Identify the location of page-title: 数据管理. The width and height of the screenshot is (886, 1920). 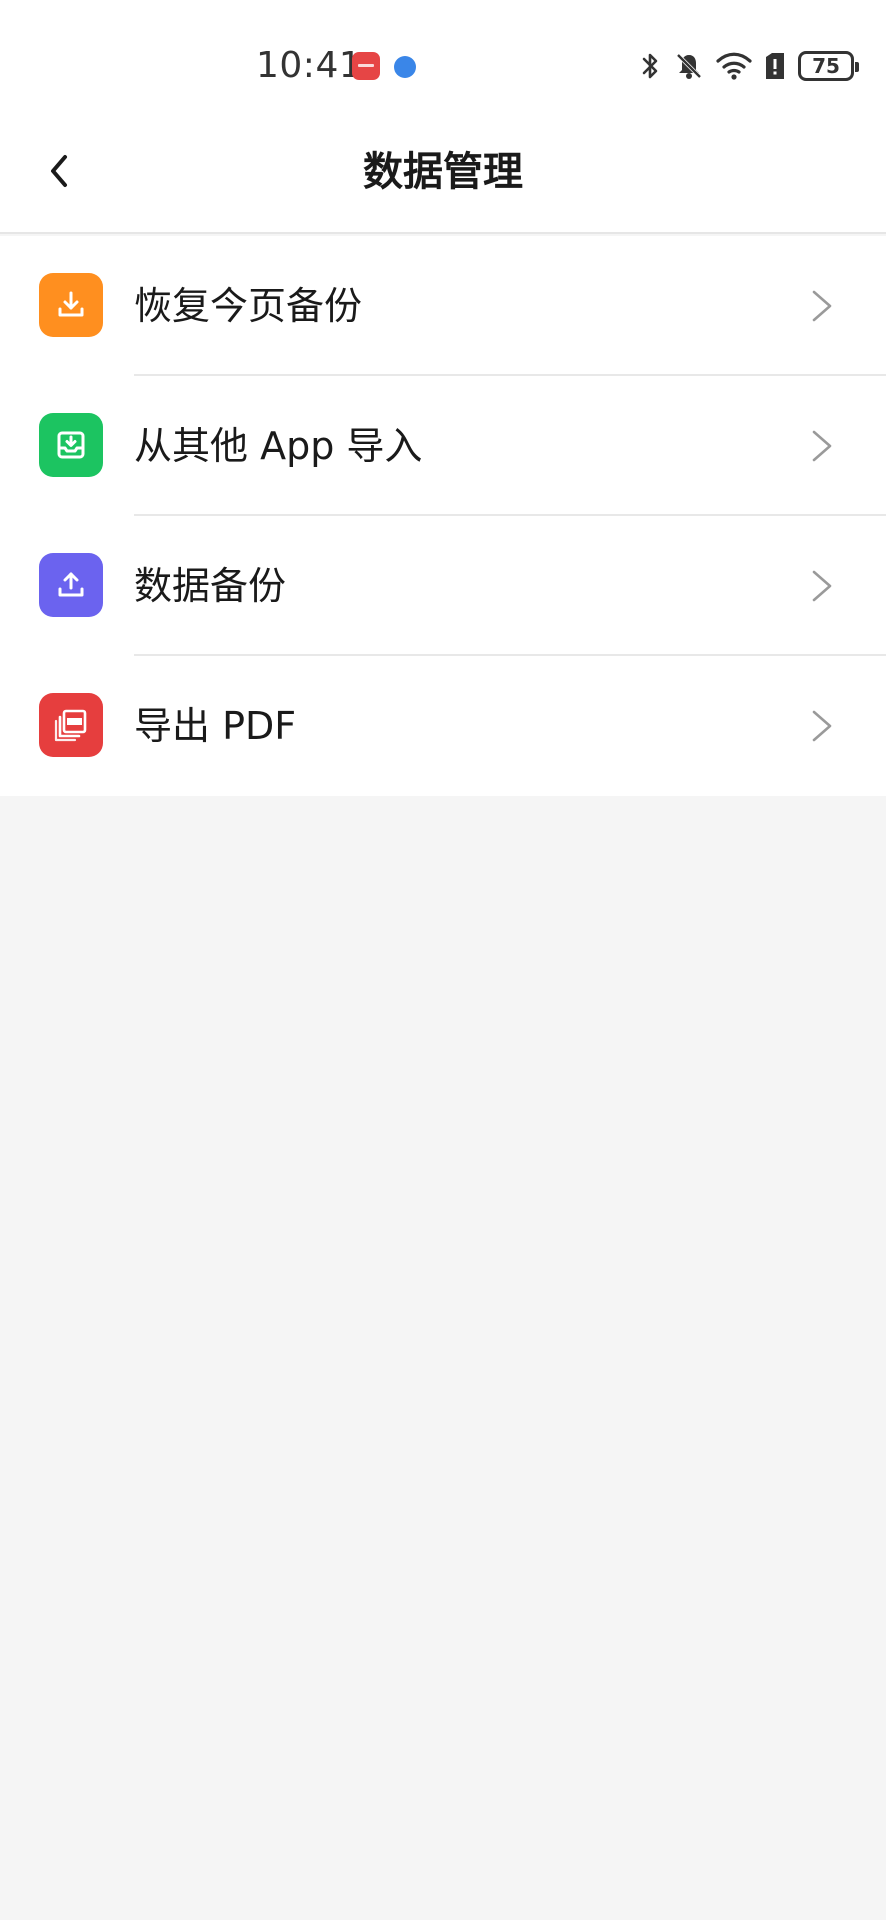
(443, 172).